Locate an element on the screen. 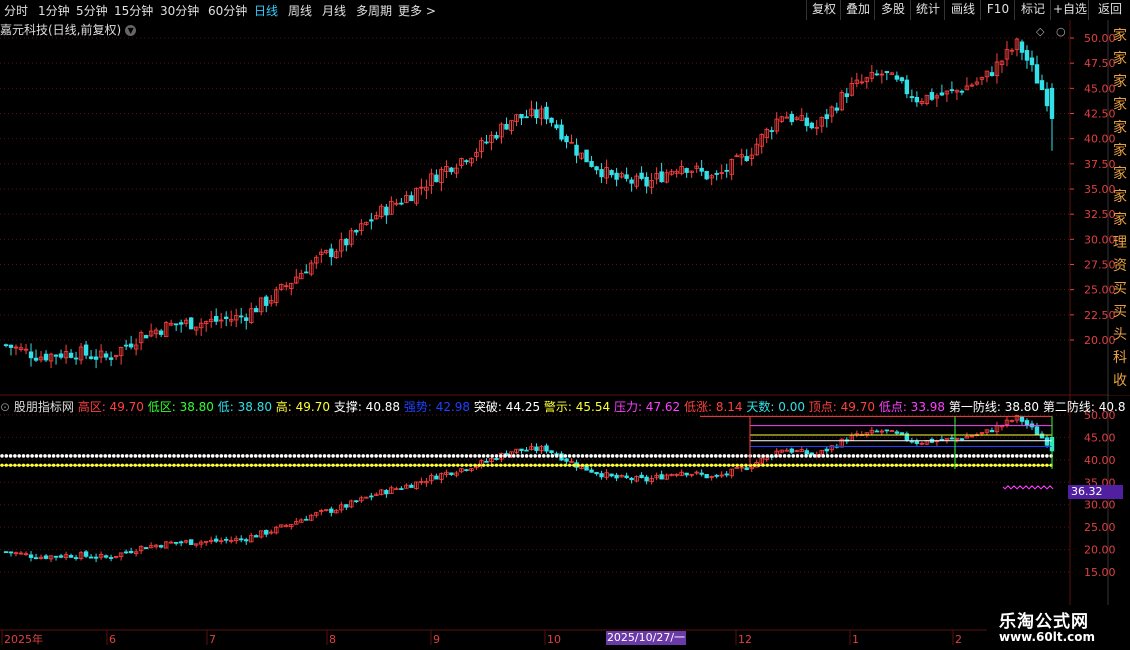 The image size is (1130, 650). axis-tick-label: 25.00 is located at coordinates (1100, 290).